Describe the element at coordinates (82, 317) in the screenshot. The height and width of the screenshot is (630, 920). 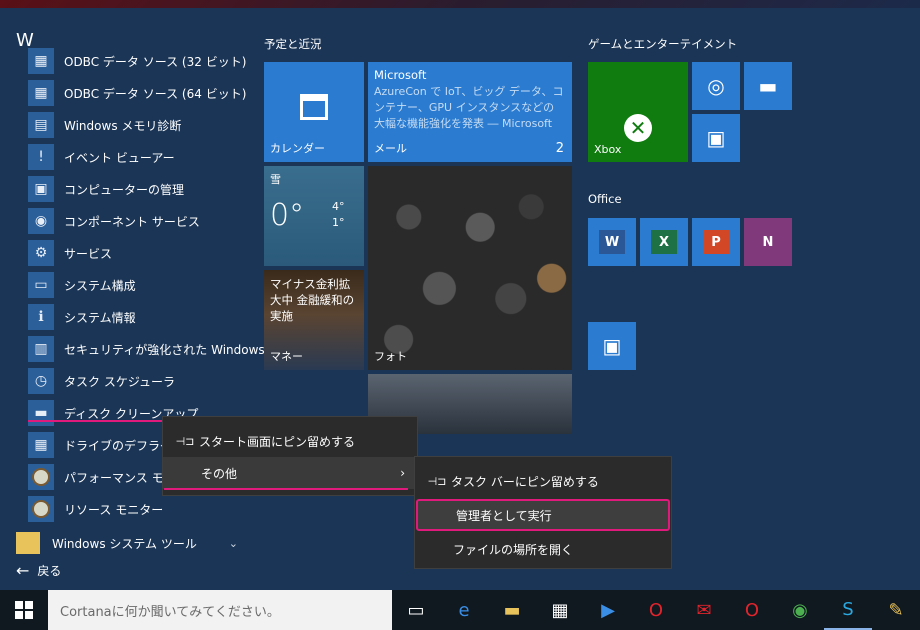
I see `app-system-info: ℹ システム情報` at that location.